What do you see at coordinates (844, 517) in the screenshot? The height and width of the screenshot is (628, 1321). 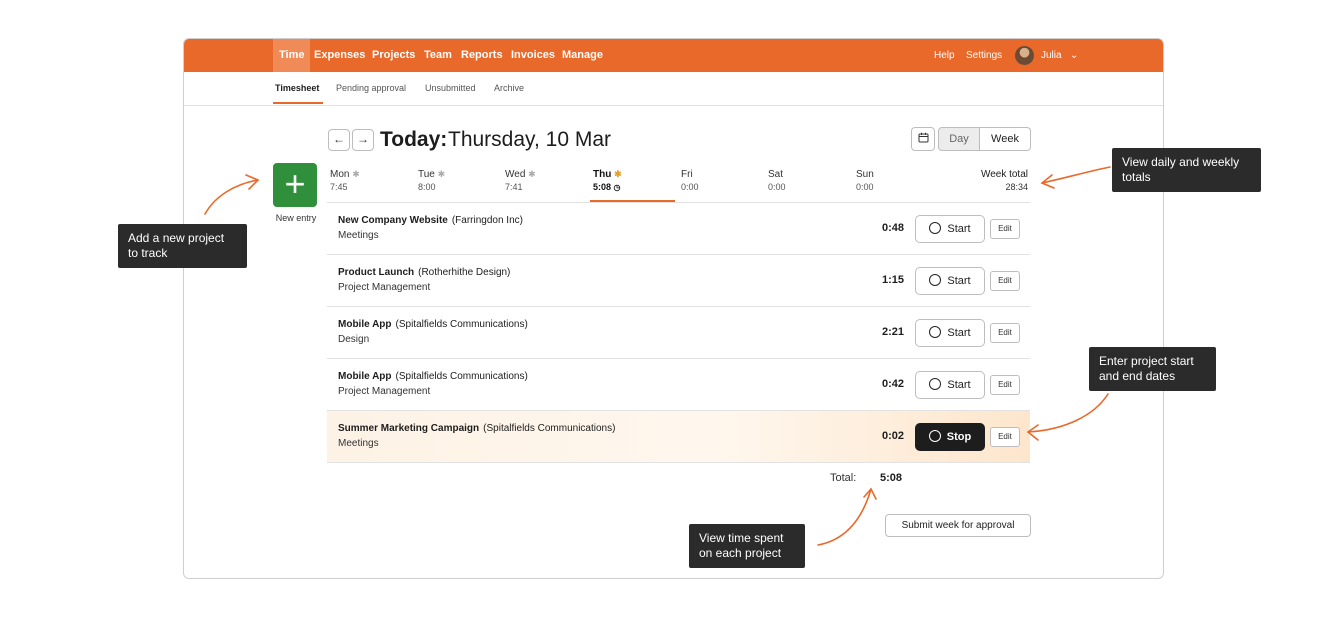 I see `arrow-total` at bounding box center [844, 517].